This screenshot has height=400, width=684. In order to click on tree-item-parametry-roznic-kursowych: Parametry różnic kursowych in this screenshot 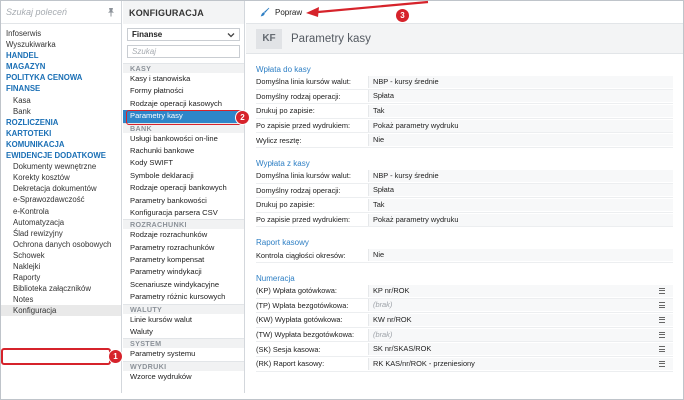, I will do `click(183, 297)`.